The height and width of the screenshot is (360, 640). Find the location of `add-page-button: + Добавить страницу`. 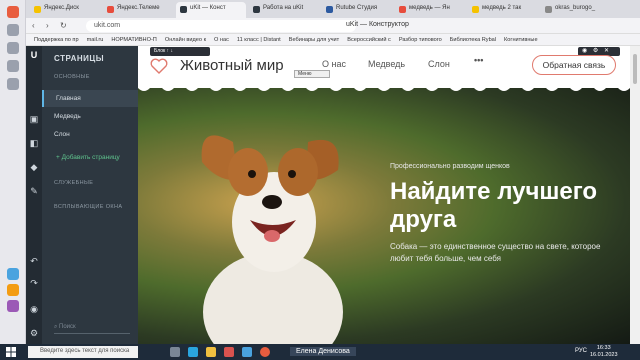

add-page-button: + Добавить страницу is located at coordinates (88, 157).